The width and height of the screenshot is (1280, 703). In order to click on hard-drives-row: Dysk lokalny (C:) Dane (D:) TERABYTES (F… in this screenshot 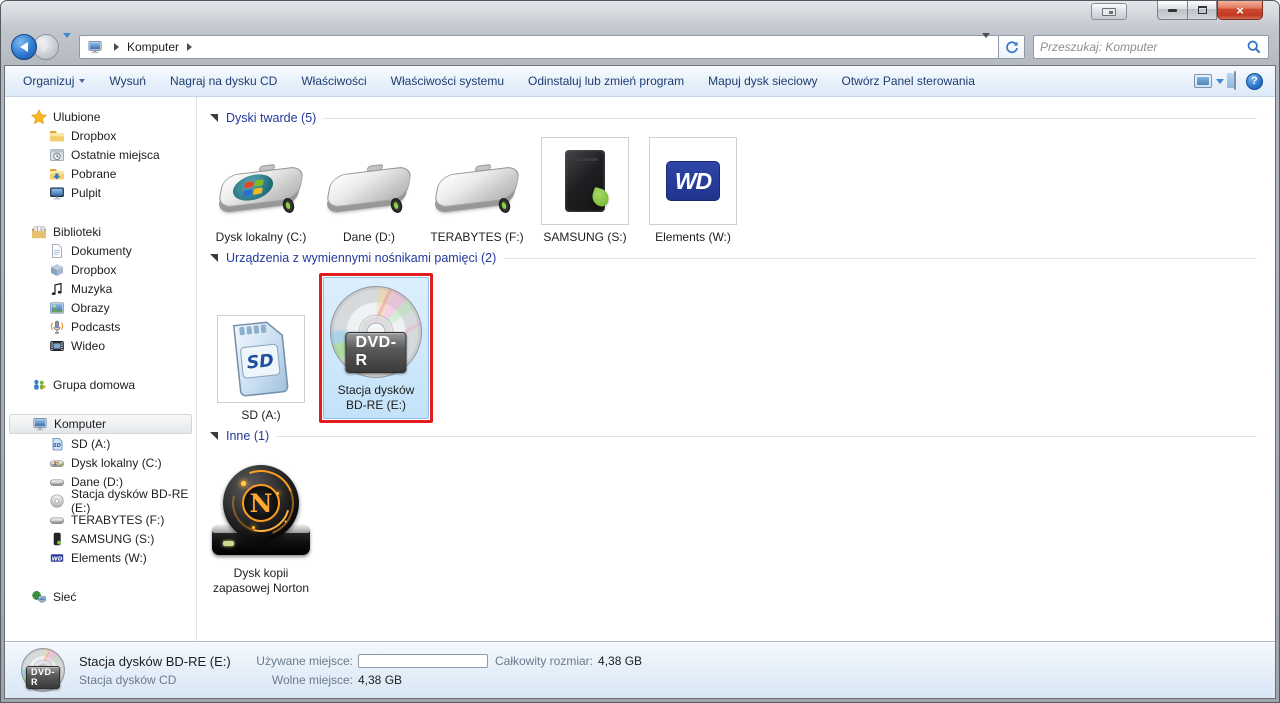, I will do `click(738, 189)`.